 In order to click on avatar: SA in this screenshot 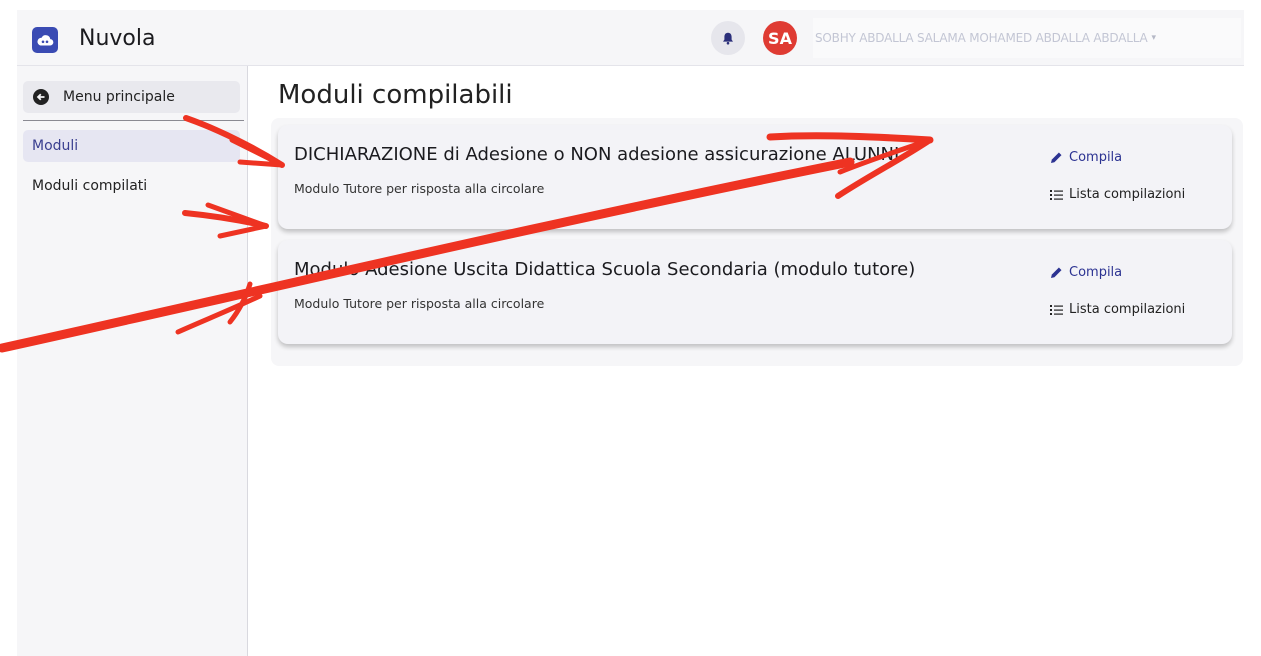, I will do `click(780, 38)`.